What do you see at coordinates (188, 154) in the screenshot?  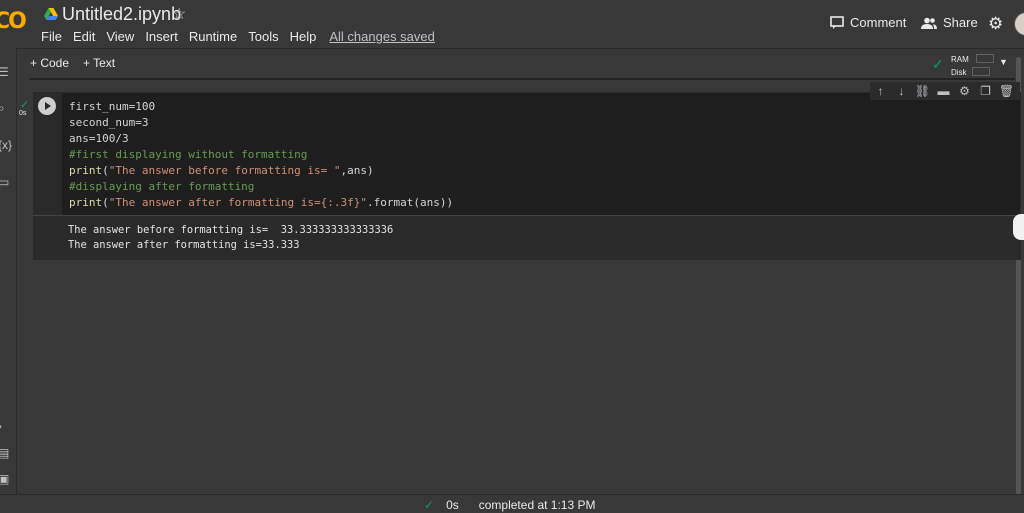 I see `code-line-4: #first displaying without formatting` at bounding box center [188, 154].